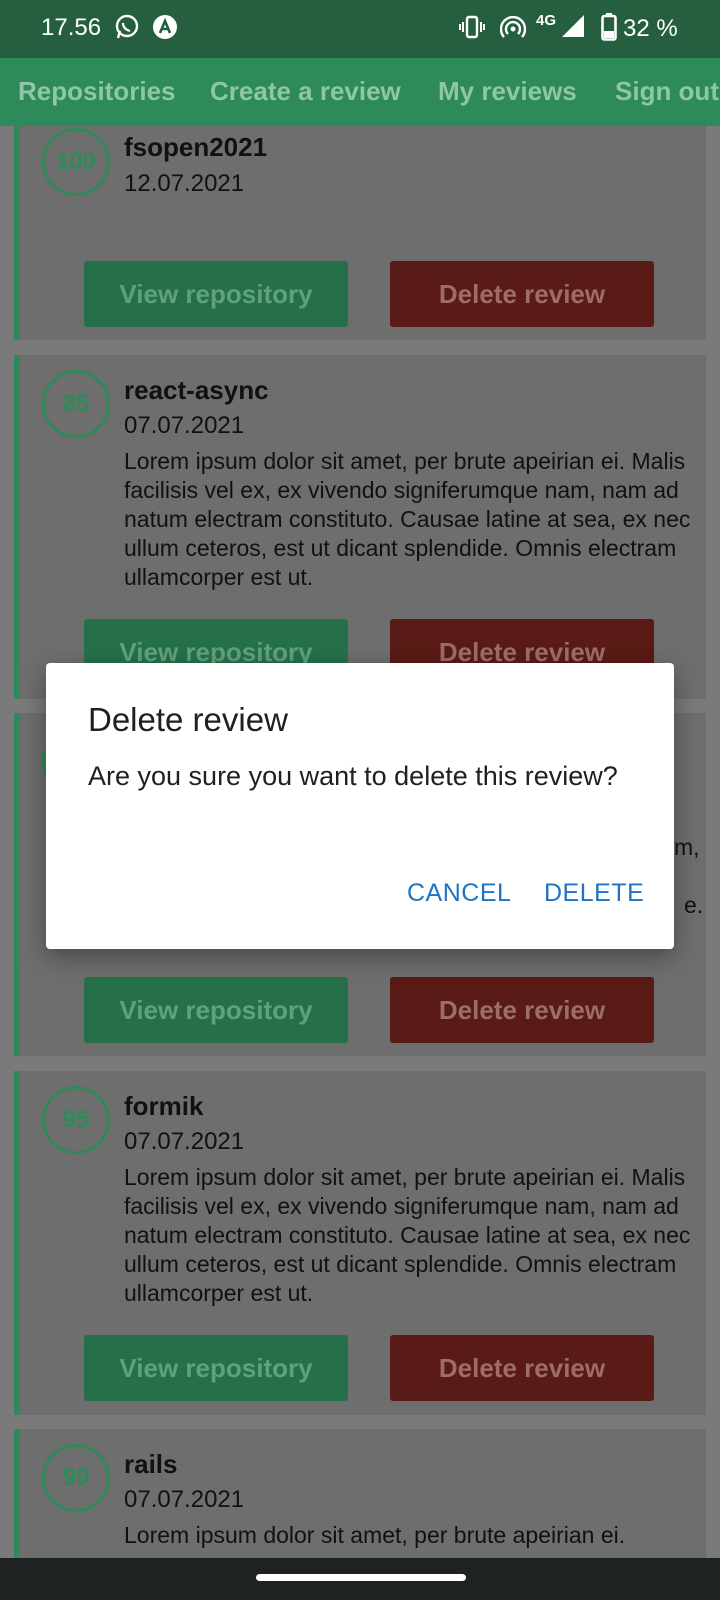 The height and width of the screenshot is (1600, 720). I want to click on battery-percent: 32 %, so click(650, 28).